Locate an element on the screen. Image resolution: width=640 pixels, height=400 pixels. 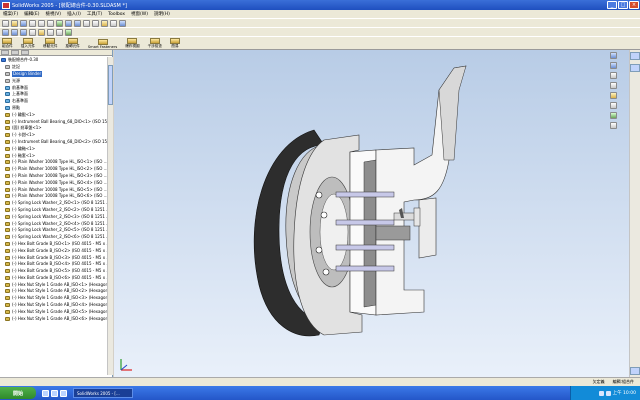
open-icon is located at coordinates (14, 23).